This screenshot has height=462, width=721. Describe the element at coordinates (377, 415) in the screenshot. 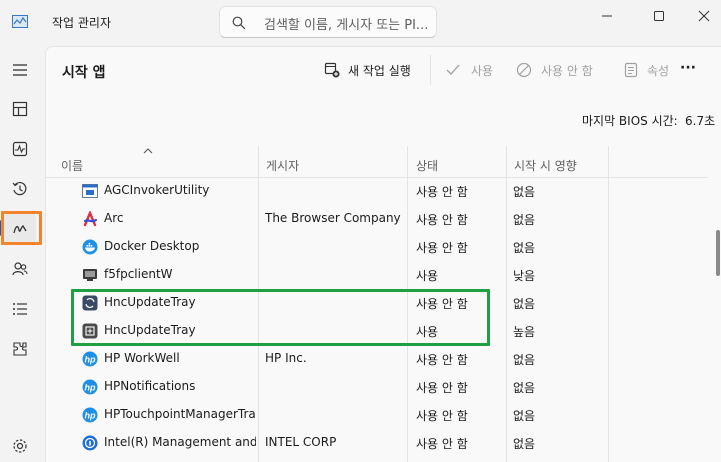

I see `table-row: hp HPTouchpointManagerTray 사용 안 함 없음` at that location.